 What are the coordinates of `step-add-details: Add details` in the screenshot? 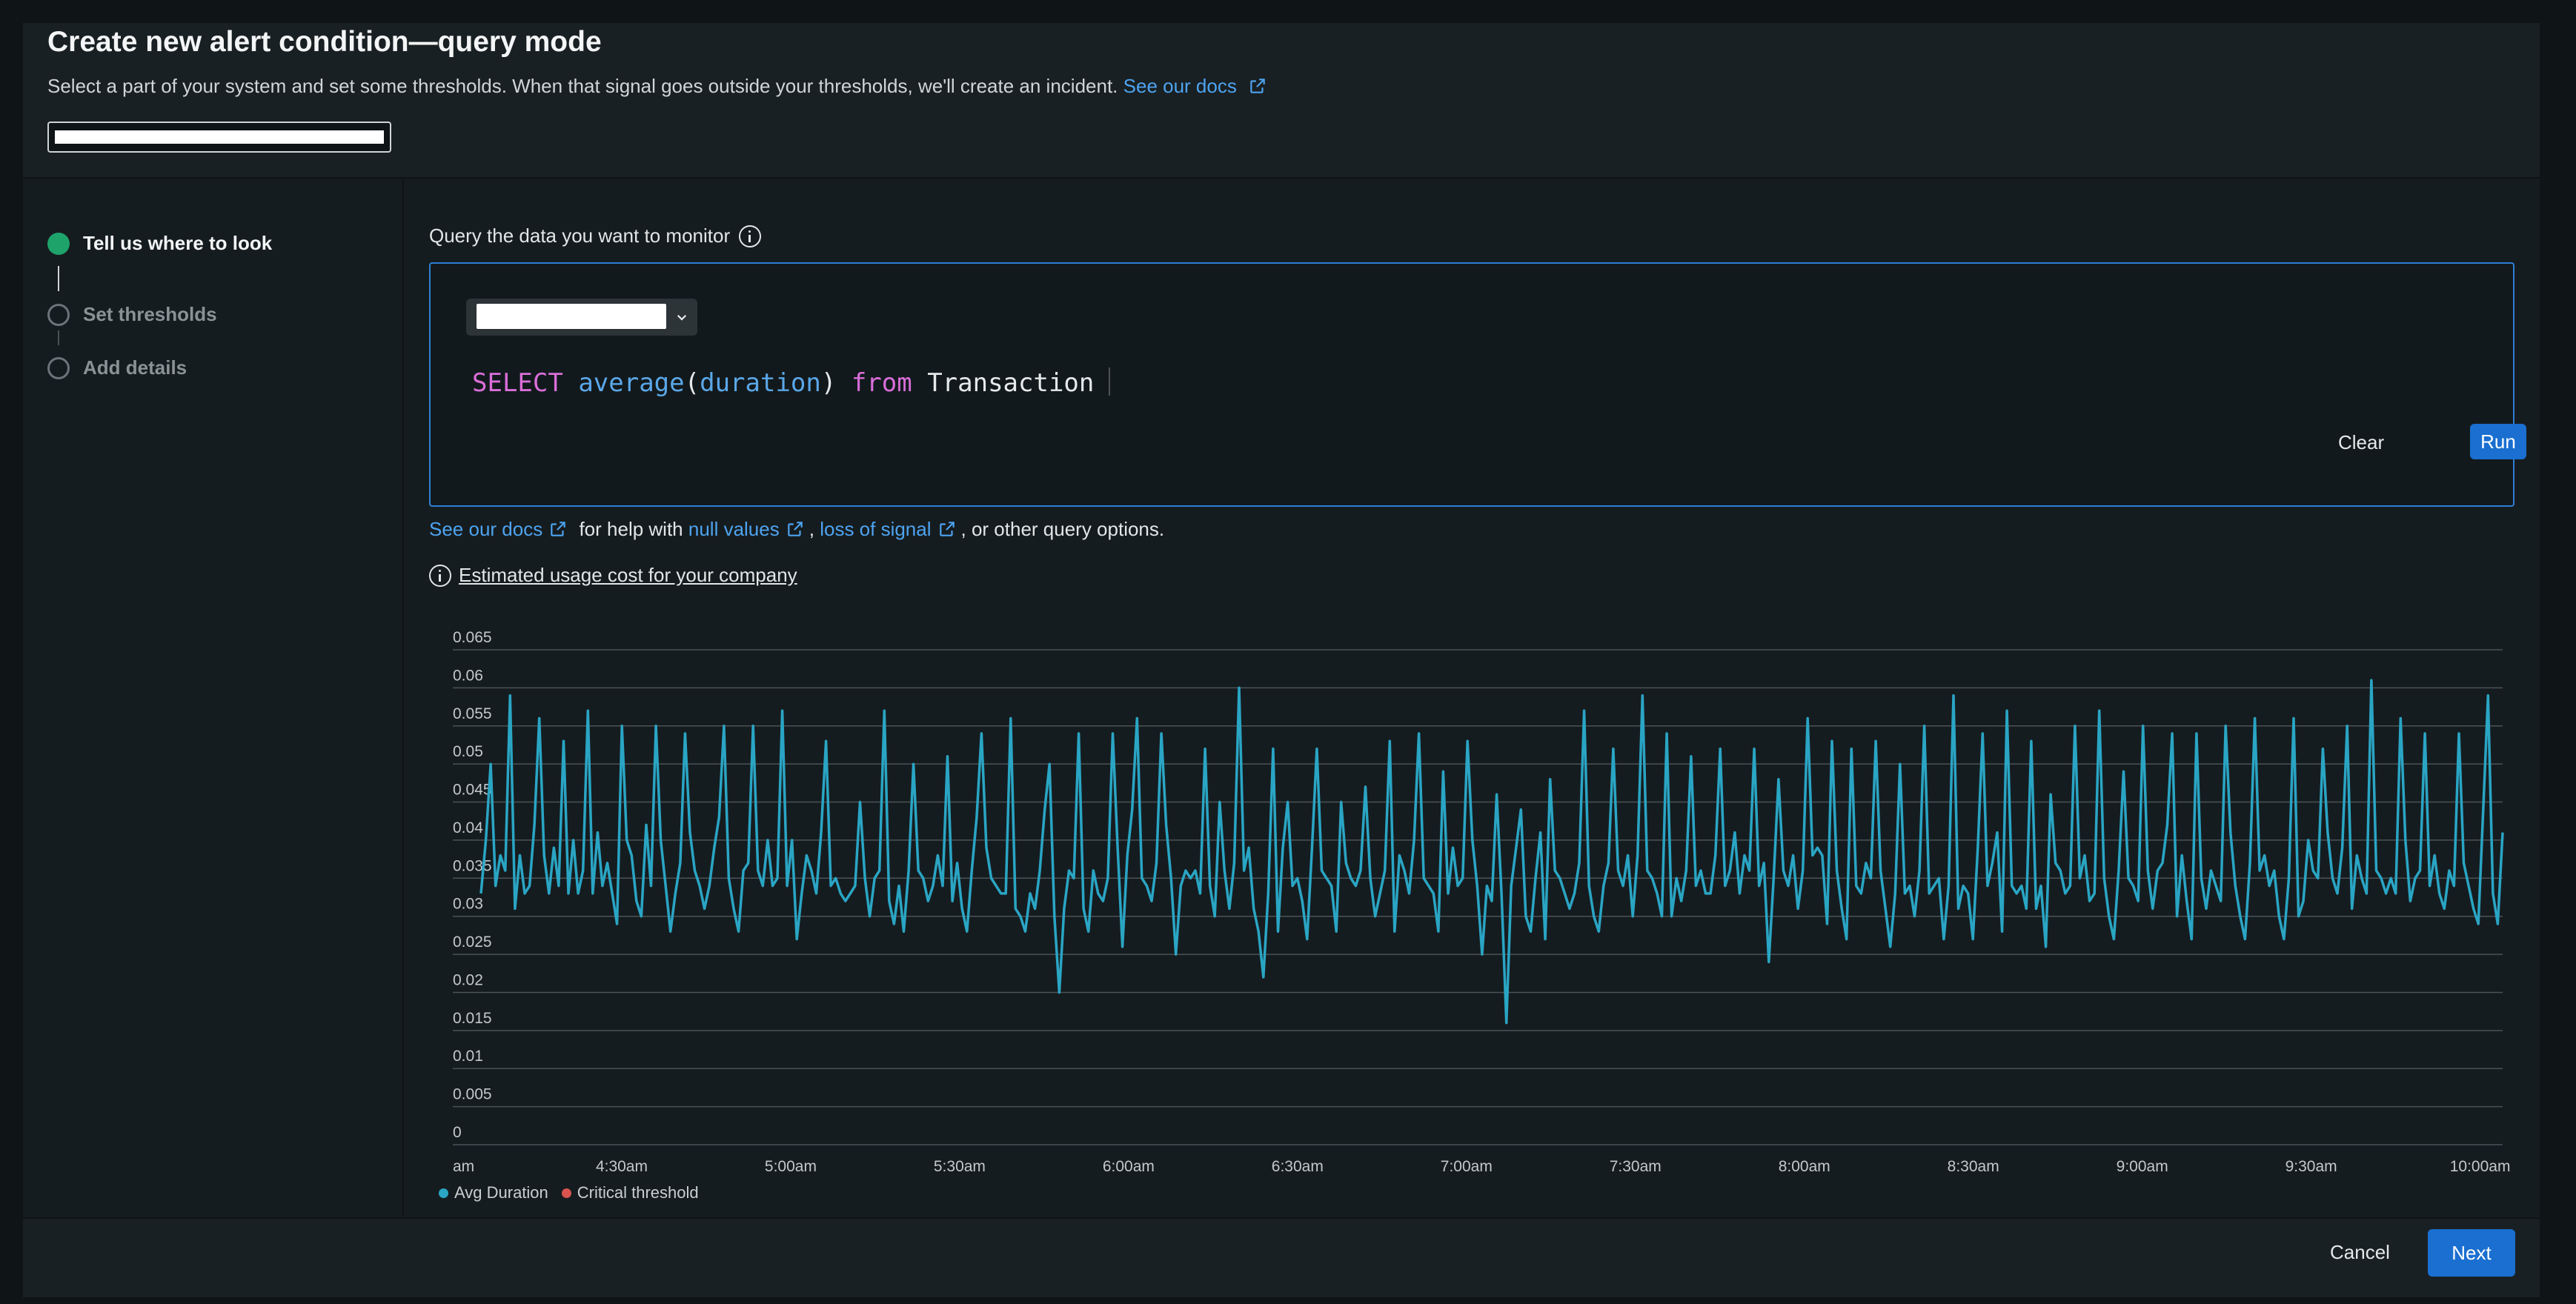 It's located at (117, 368).